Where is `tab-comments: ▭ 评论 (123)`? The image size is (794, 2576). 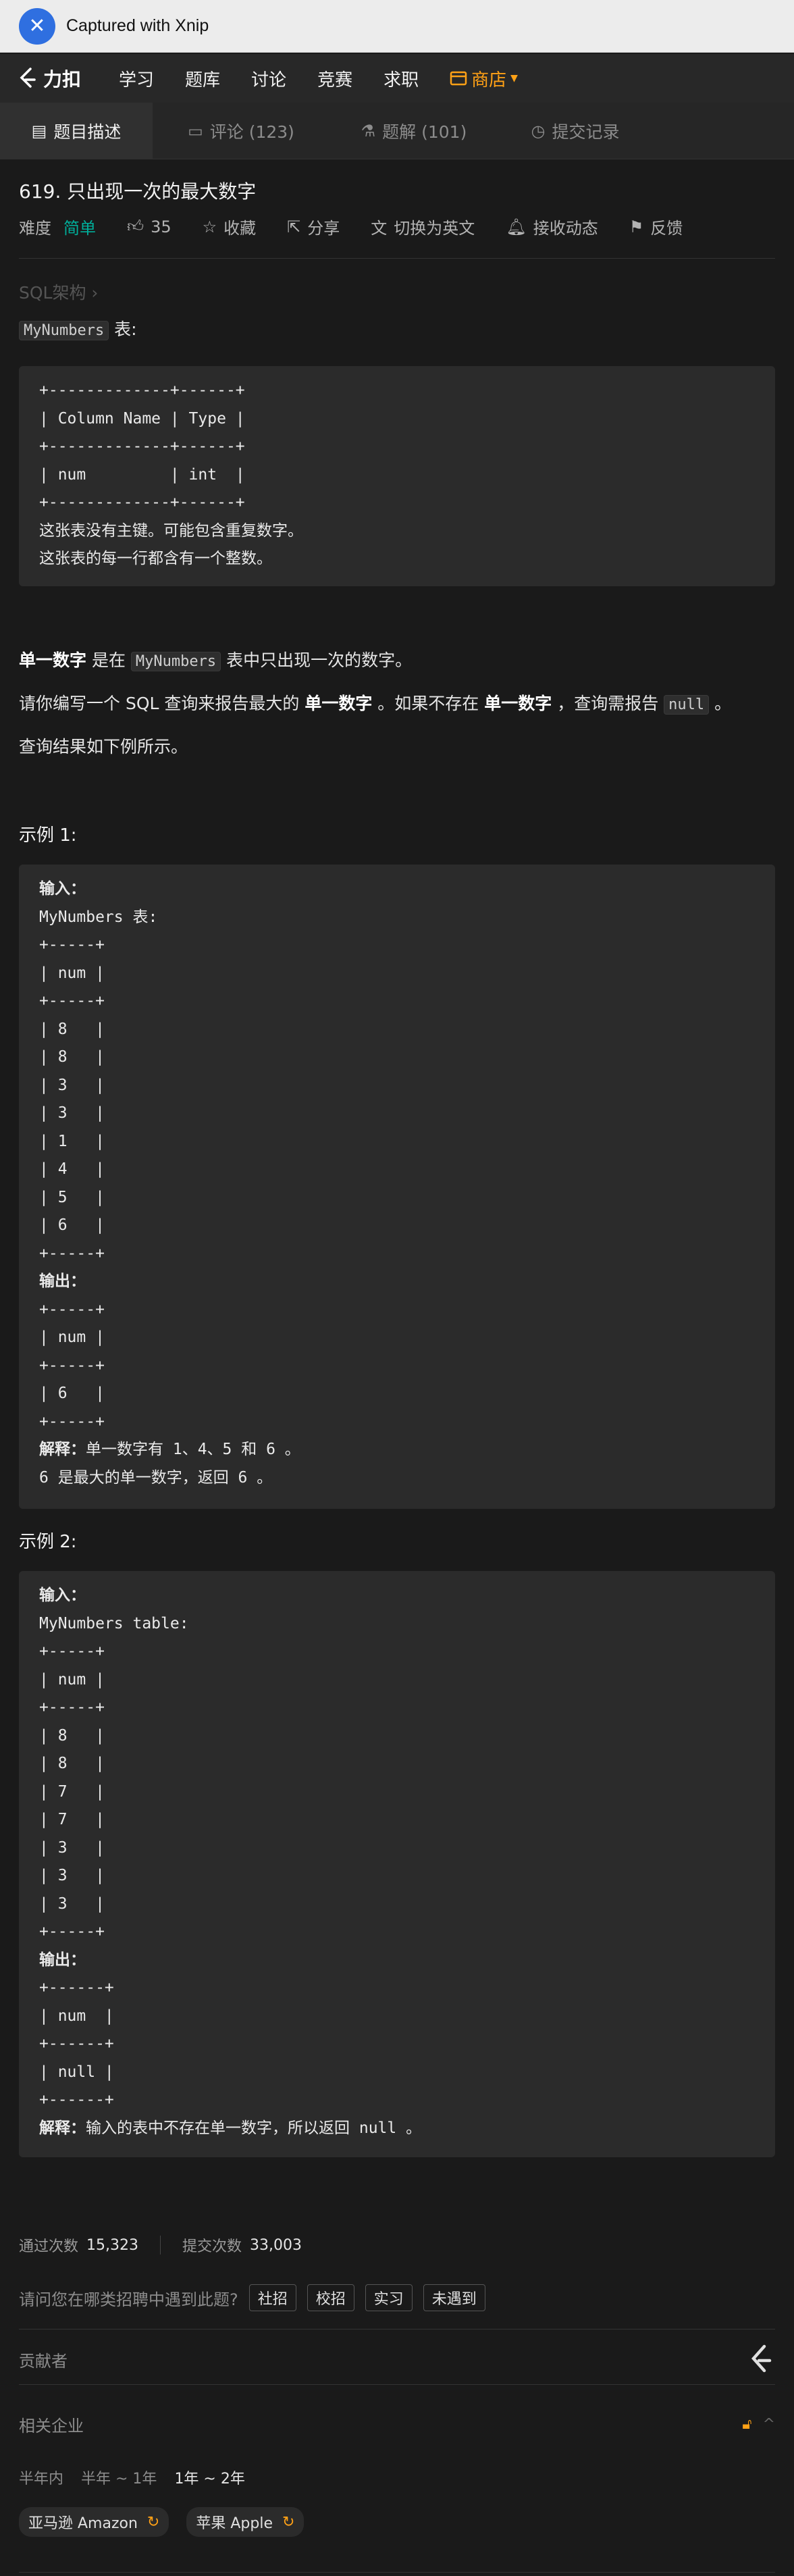
tab-comments: ▭ 评论 (123) is located at coordinates (241, 131).